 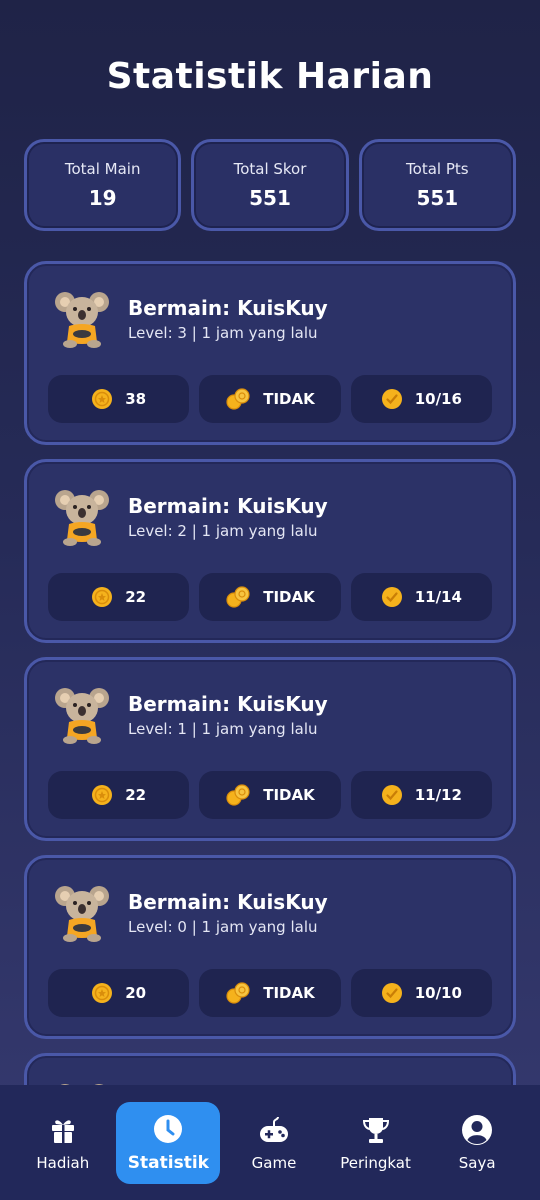 I want to click on correct-value: 10/16, so click(x=438, y=399).